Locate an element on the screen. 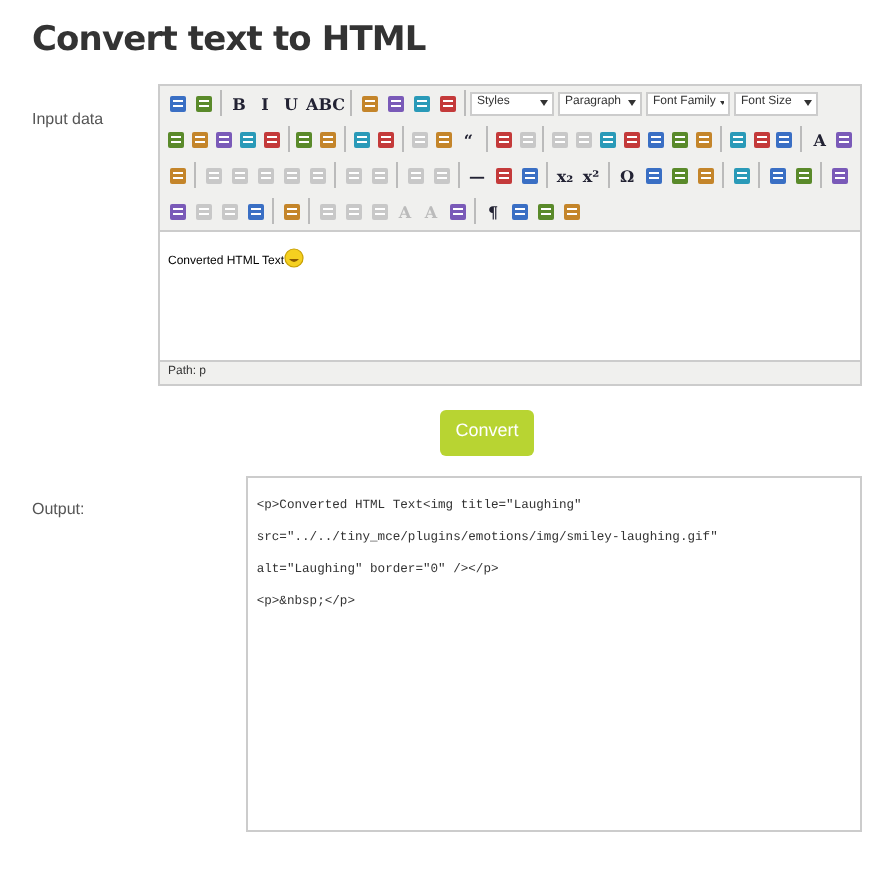 This screenshot has width=894, height=872. toolbar-button: ¶ is located at coordinates (493, 211).